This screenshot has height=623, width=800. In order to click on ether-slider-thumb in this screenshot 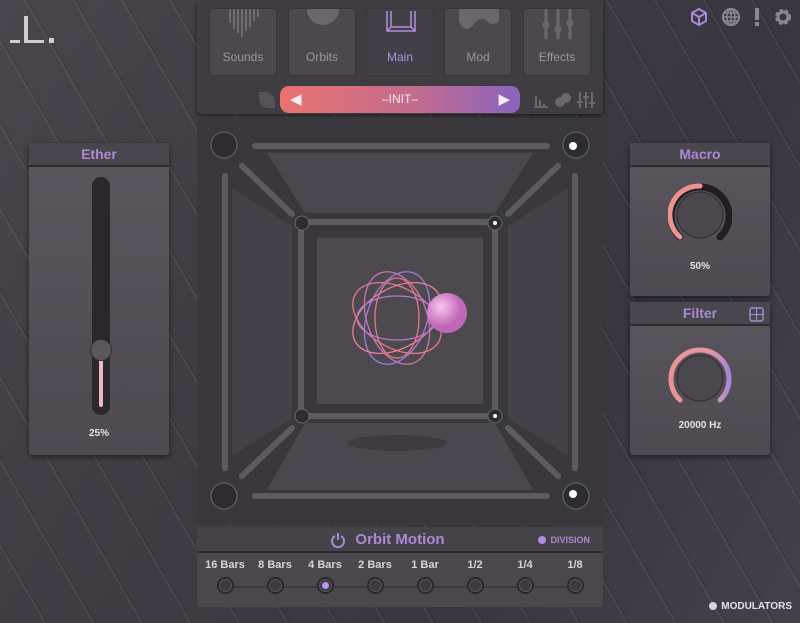, I will do `click(101, 350)`.